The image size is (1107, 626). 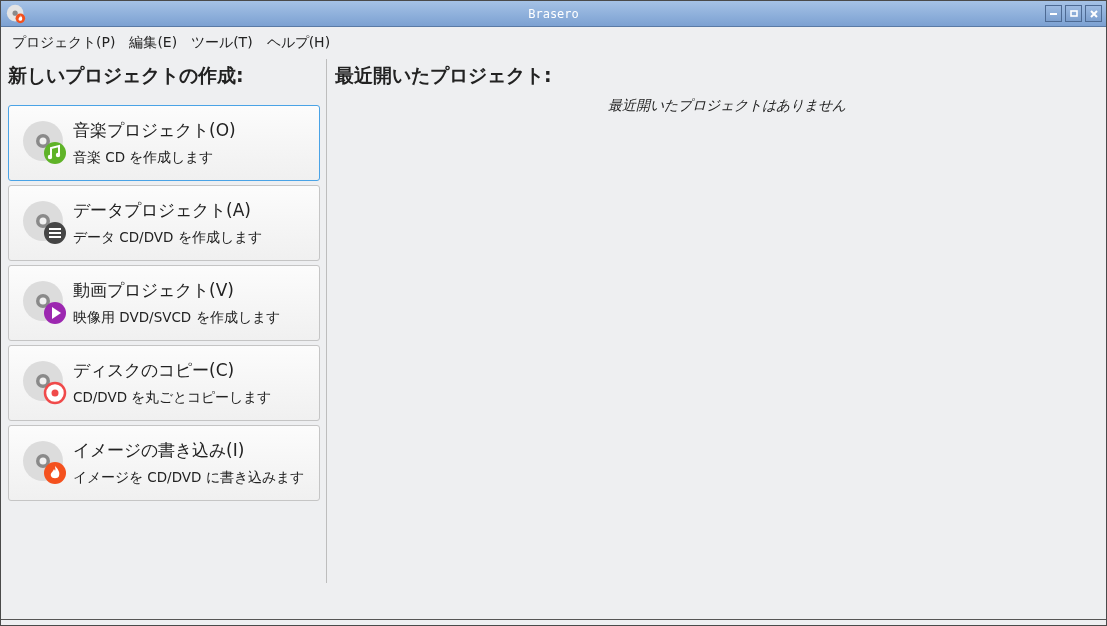 I want to click on menu-item: ツール(T), so click(x=222, y=43).